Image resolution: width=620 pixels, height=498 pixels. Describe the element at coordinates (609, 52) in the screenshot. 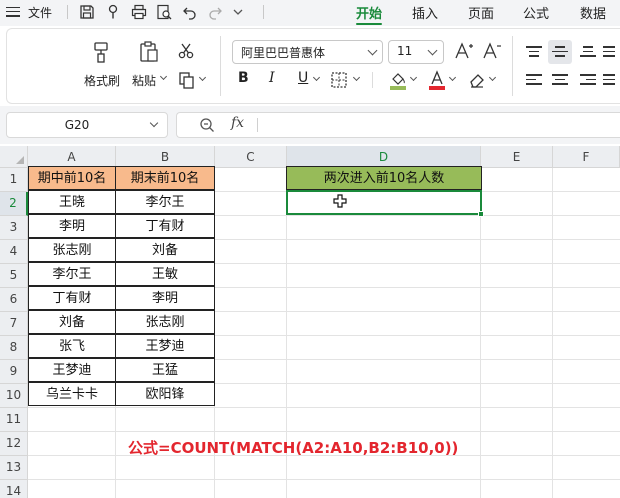

I see `orientation-icon` at that location.